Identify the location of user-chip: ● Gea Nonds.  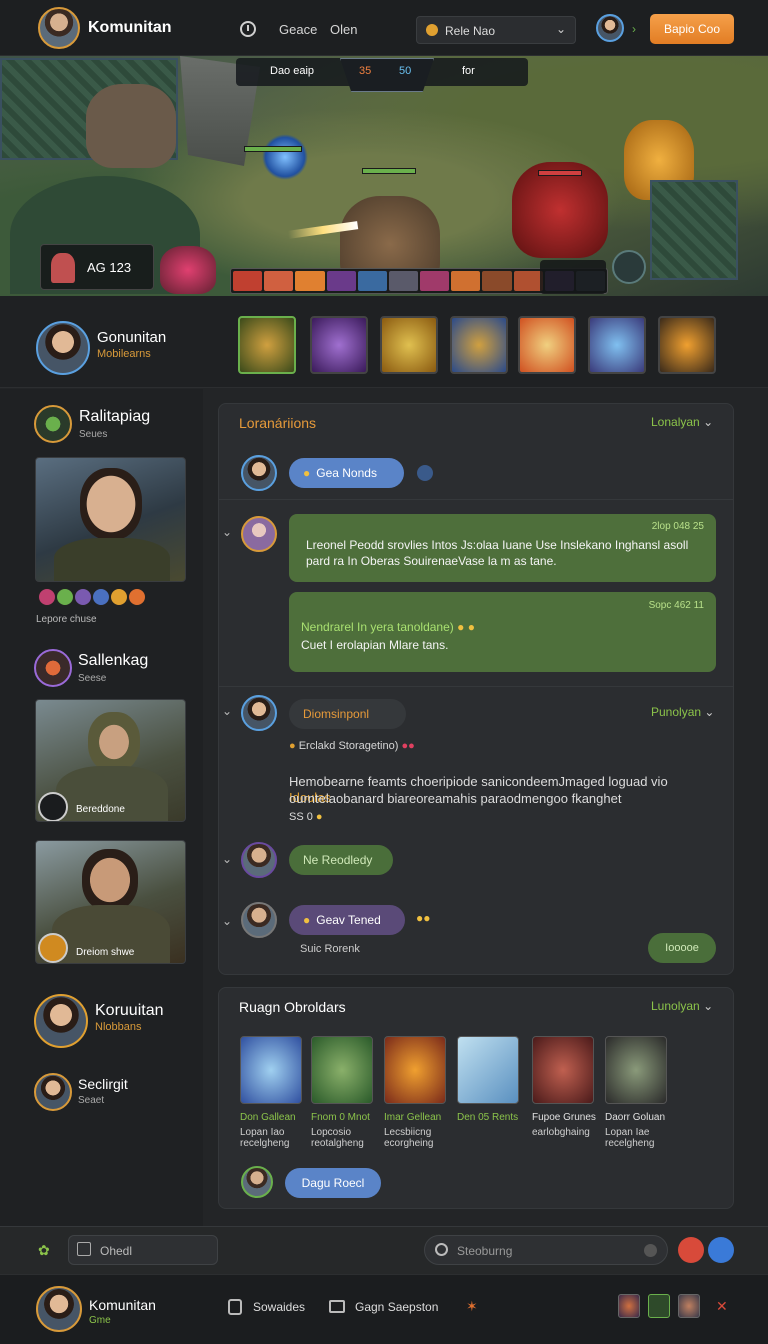
(346, 473).